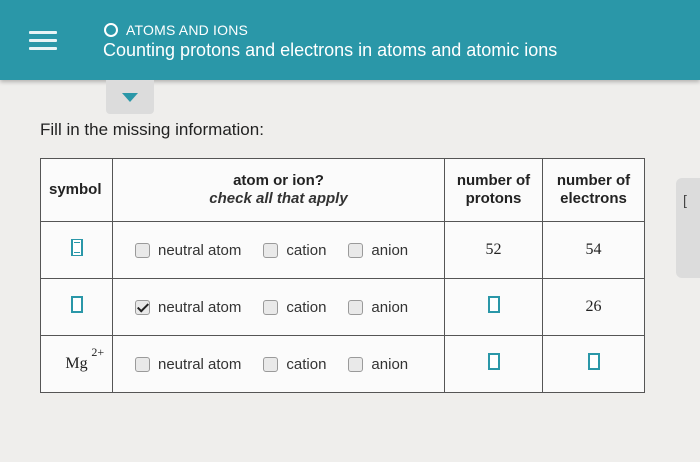 Image resolution: width=700 pixels, height=462 pixels. Describe the element at coordinates (493, 180) in the screenshot. I see `header-protons-line1: number of` at that location.